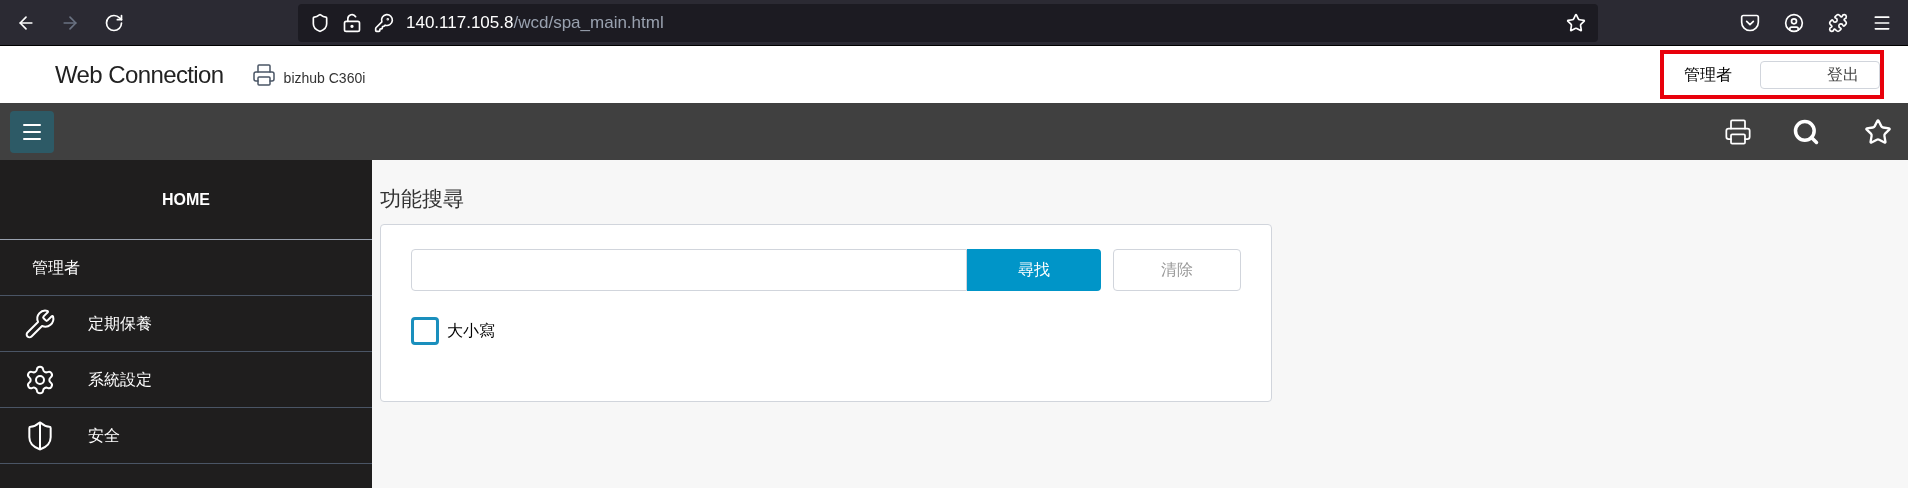 Image resolution: width=1908 pixels, height=488 pixels. Describe the element at coordinates (324, 78) in the screenshot. I see `device-name: bizhub C360i` at that location.